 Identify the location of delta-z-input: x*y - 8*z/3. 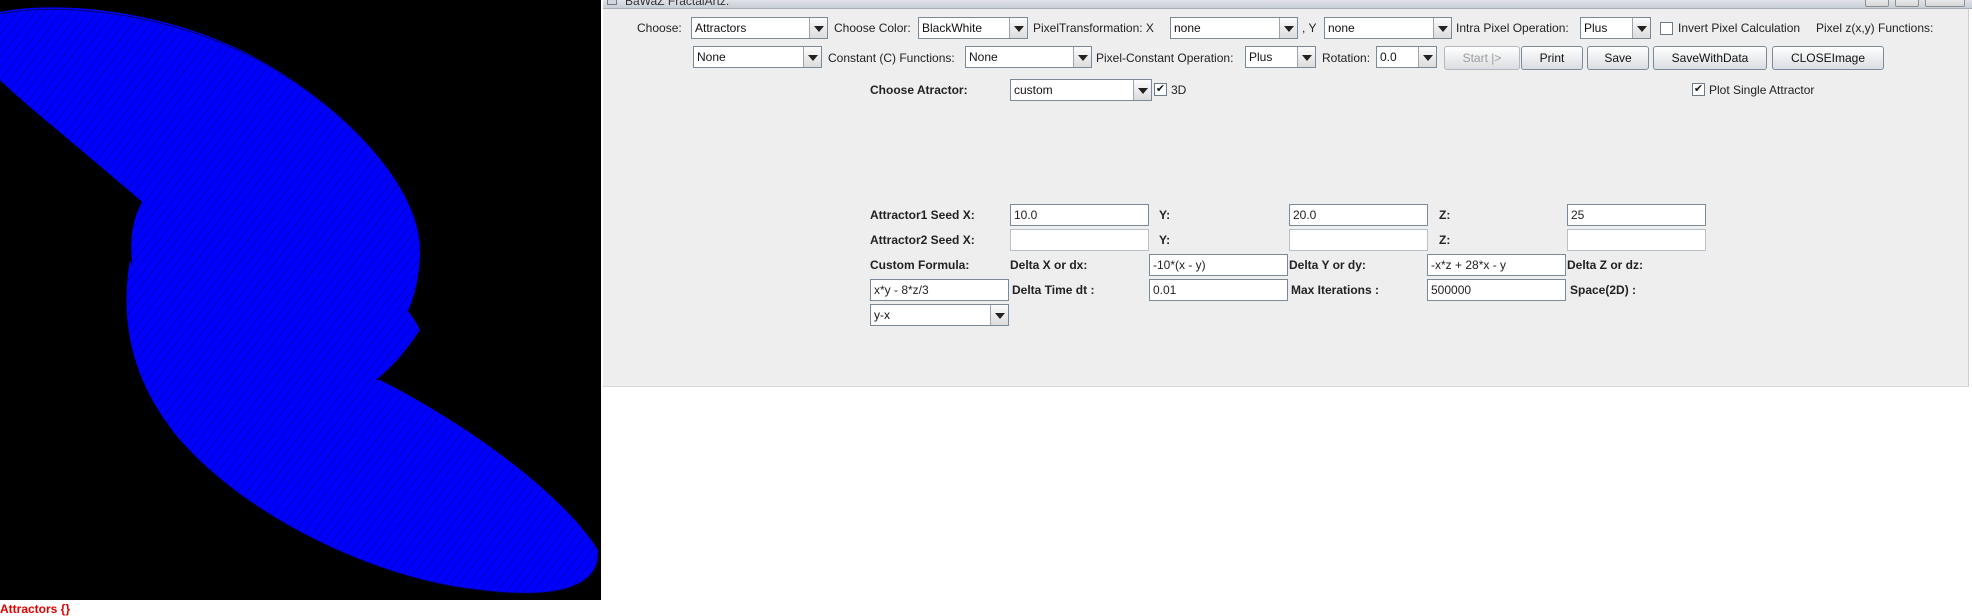
(939, 290).